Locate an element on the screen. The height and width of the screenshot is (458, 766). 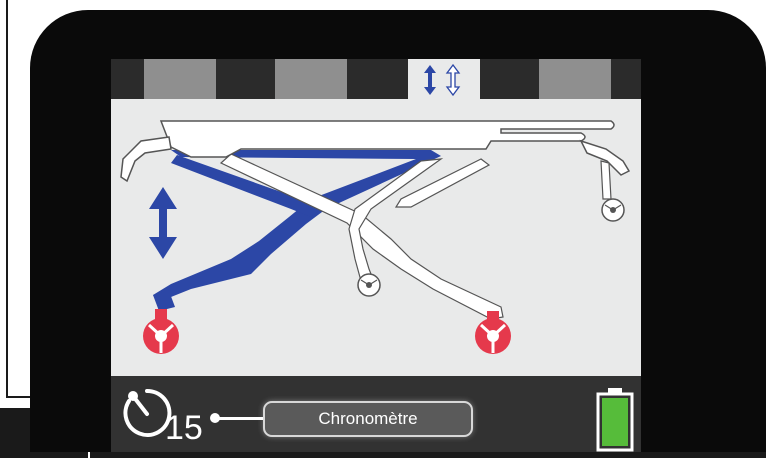
battery-icon is located at coordinates (615, 420).